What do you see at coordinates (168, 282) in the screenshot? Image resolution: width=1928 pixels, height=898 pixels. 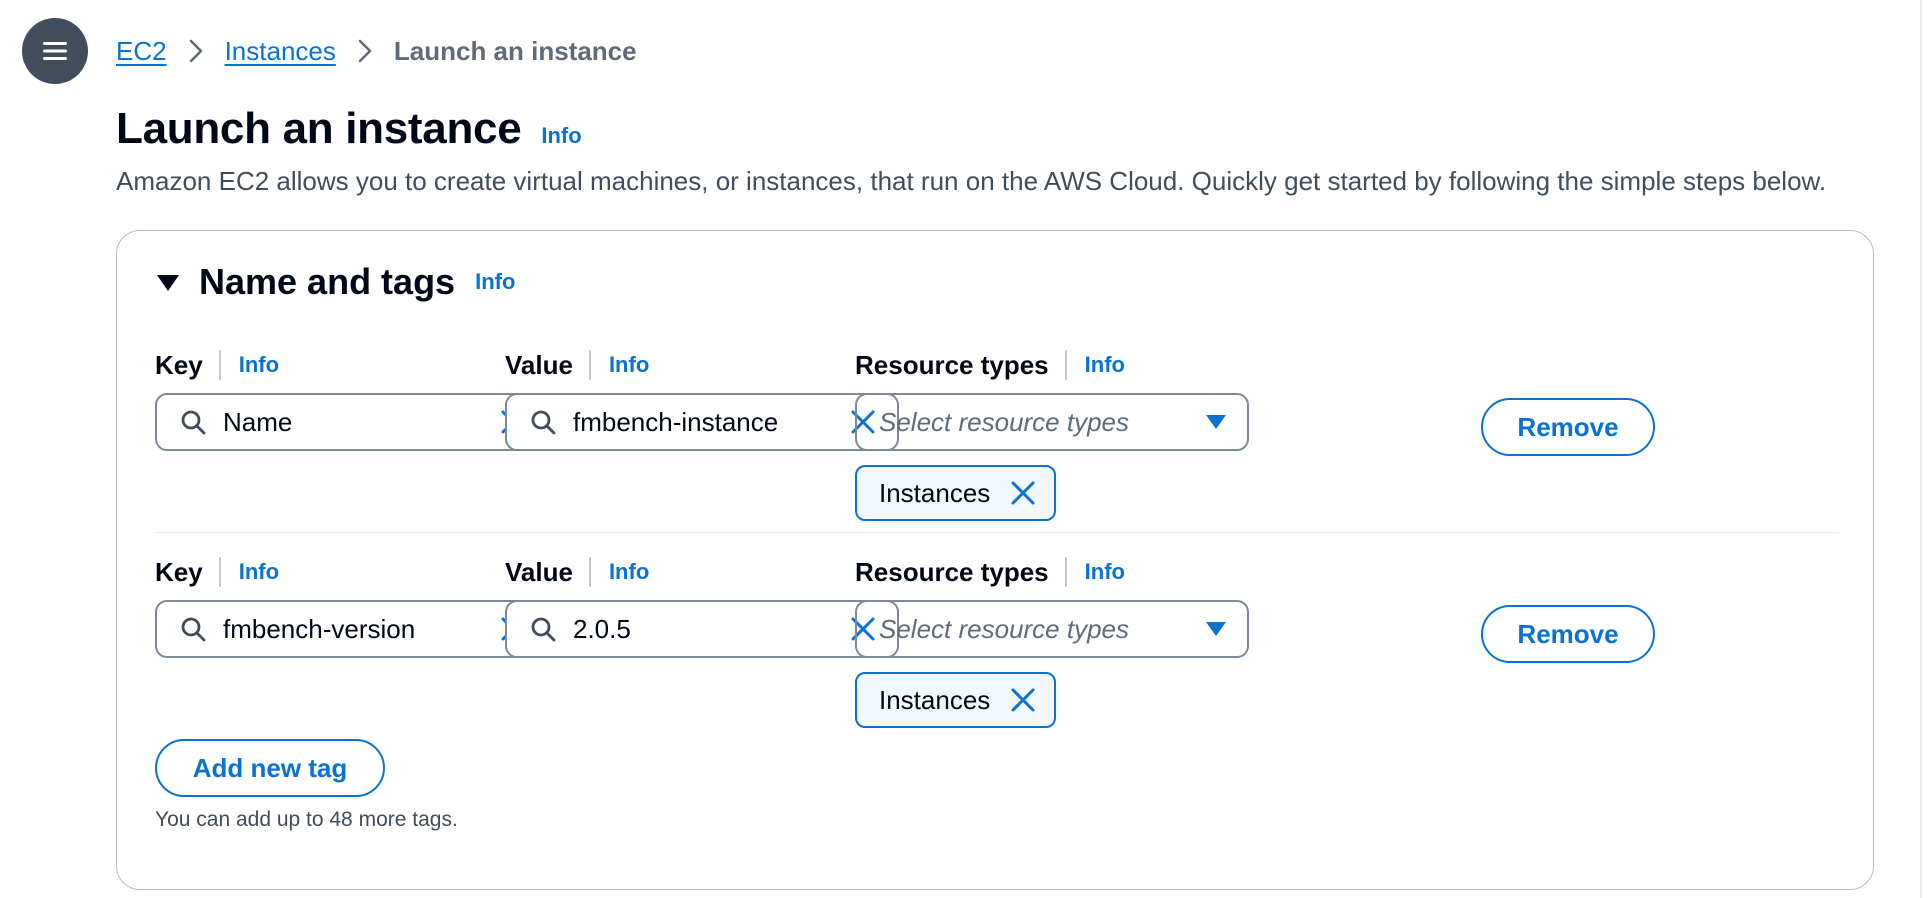 I see `caret-down-icon` at bounding box center [168, 282].